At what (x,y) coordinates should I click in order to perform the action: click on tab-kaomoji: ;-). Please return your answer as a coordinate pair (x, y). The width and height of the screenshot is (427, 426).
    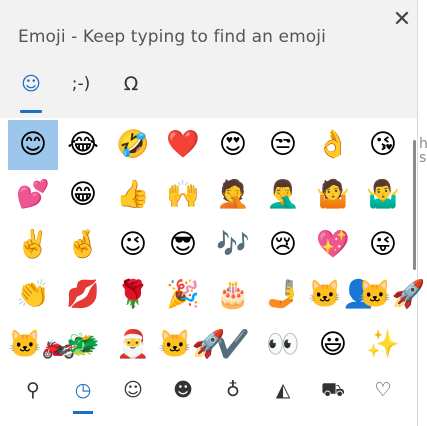
    Looking at the image, I should click on (81, 86).